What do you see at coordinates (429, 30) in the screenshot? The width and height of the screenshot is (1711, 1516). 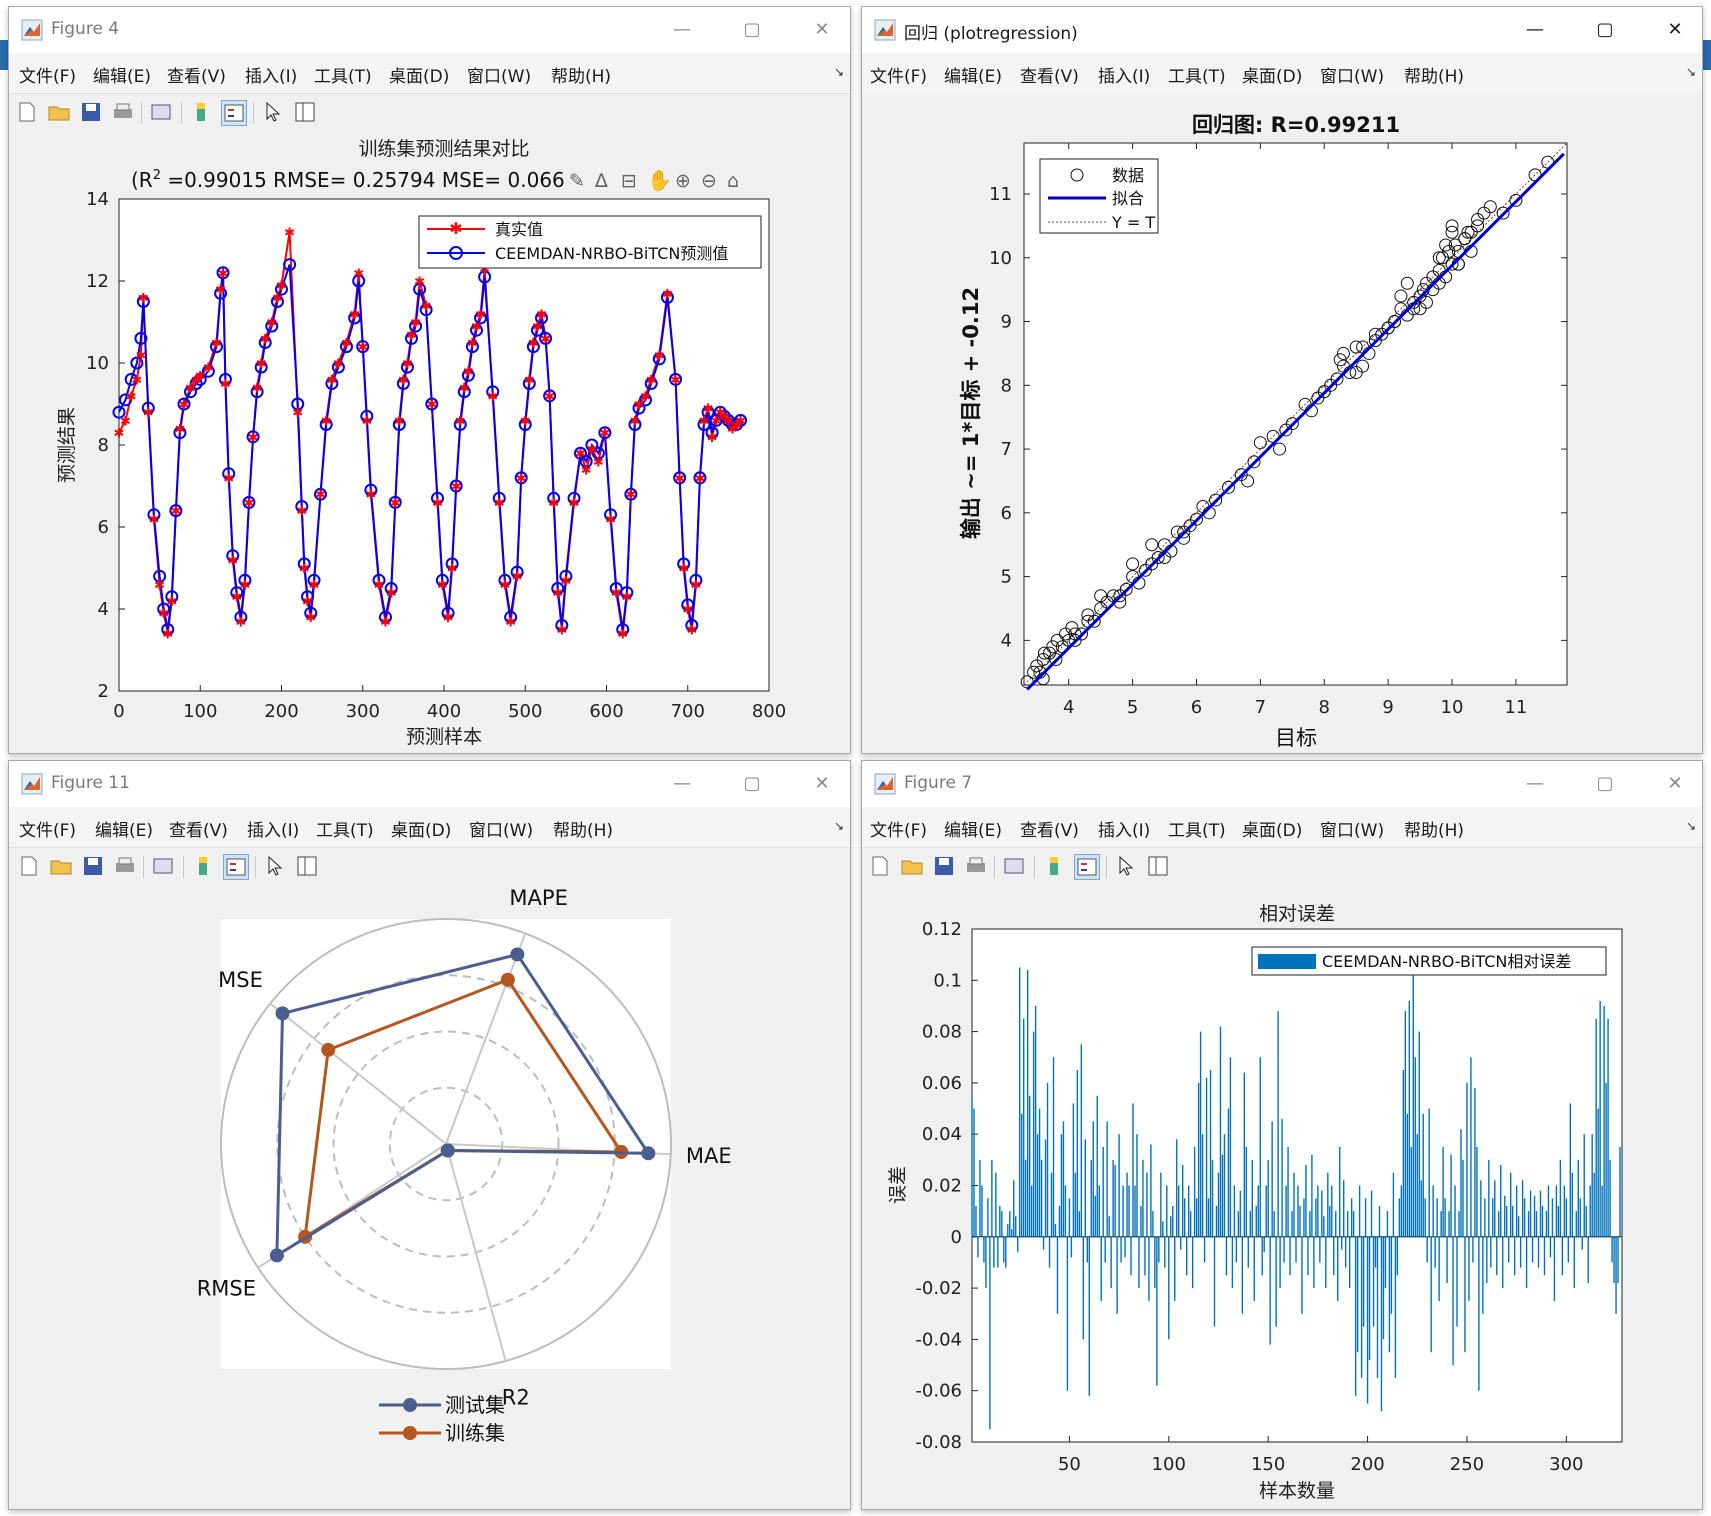 I see `figure4-titlebar: Figure 4 — ▢ ✕` at bounding box center [429, 30].